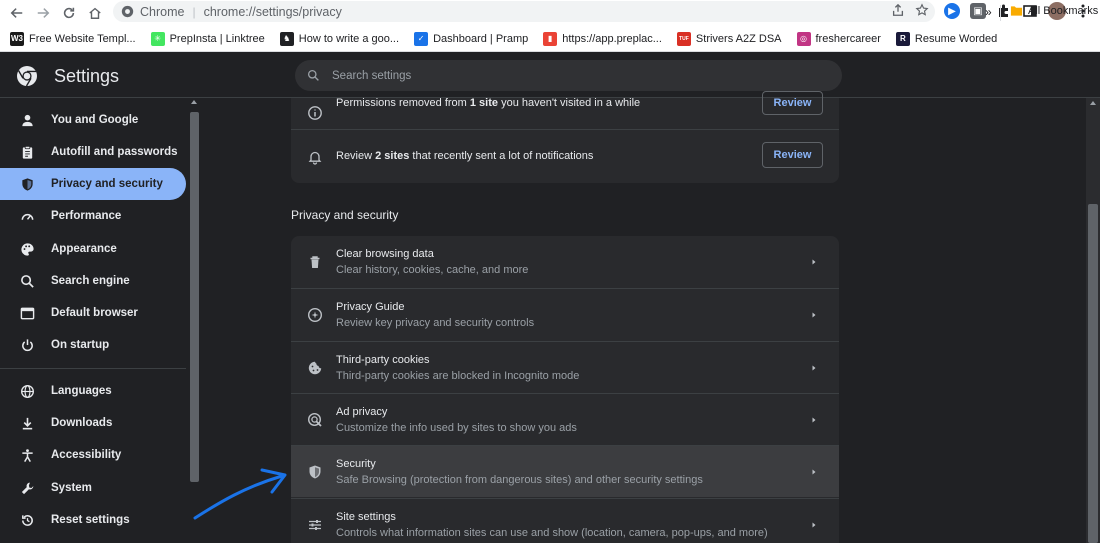 The image size is (1100, 543). Describe the element at coordinates (898, 10) in the screenshot. I see `share-icon` at that location.